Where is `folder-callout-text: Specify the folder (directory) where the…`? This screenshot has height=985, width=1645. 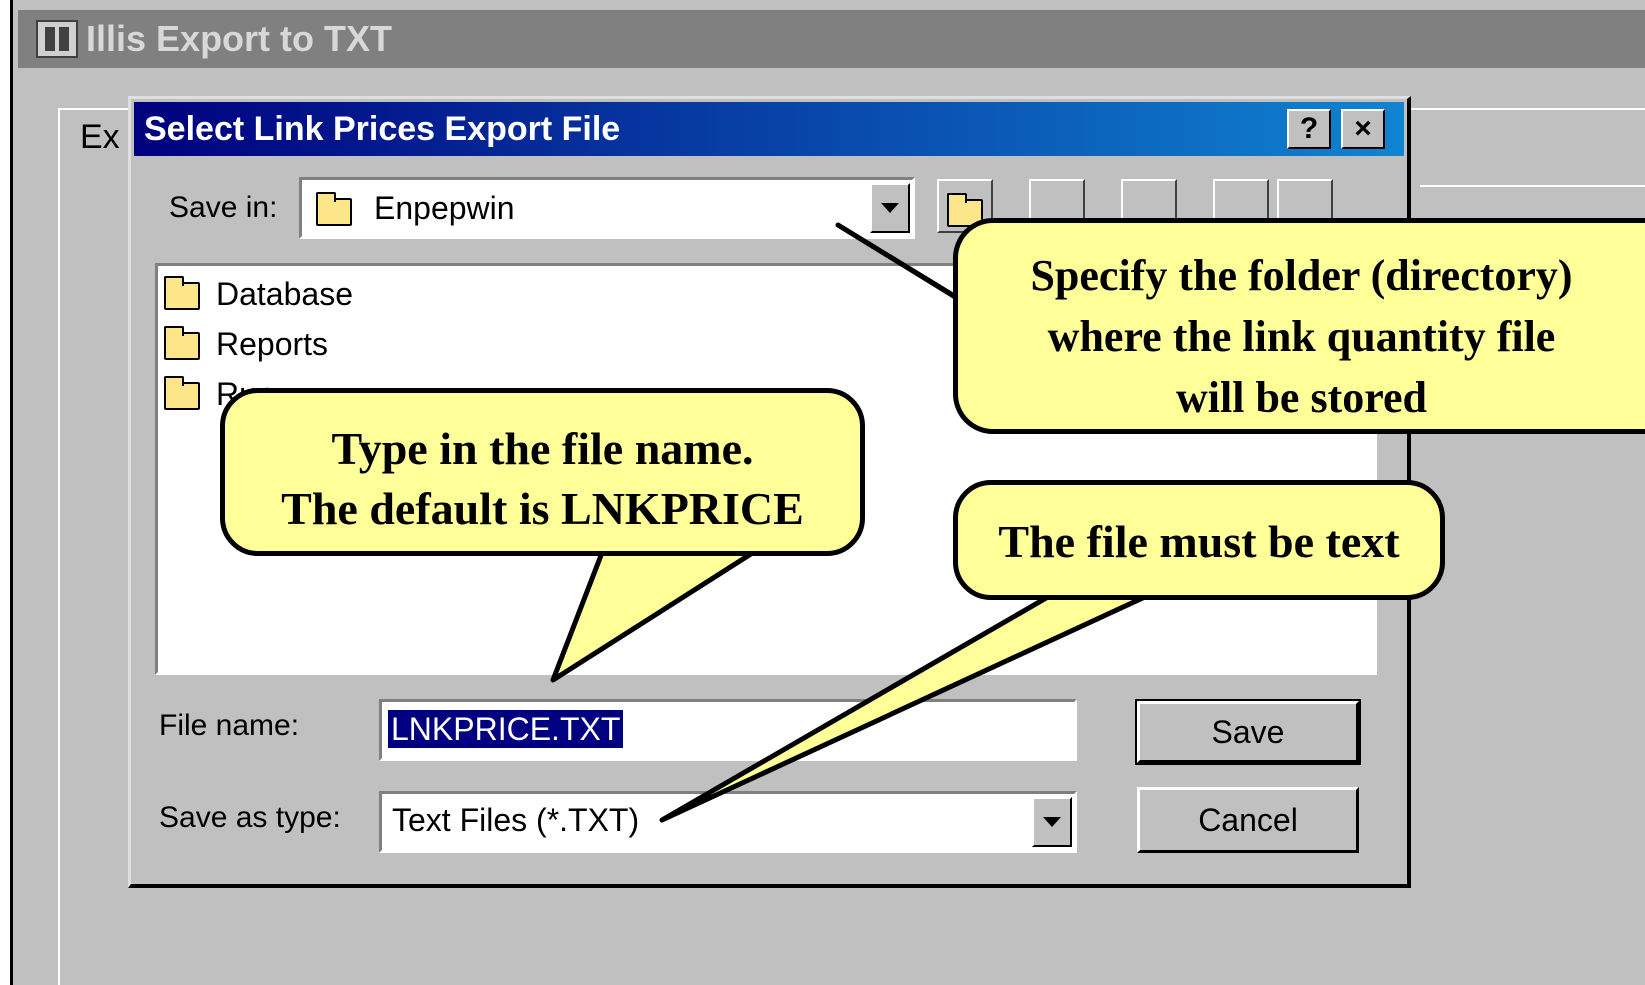 folder-callout-text: Specify the folder (directory) where the… is located at coordinates (1301, 336).